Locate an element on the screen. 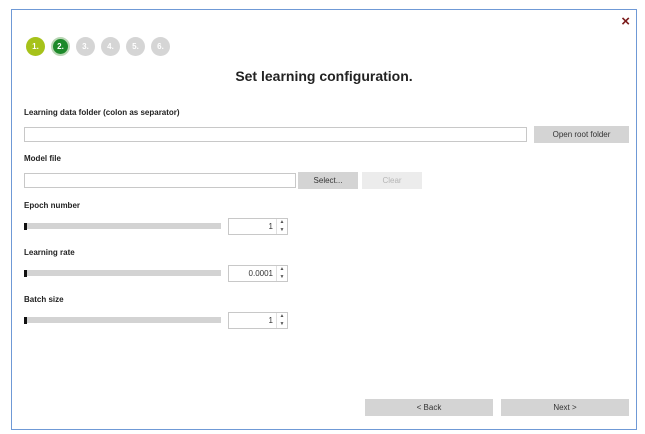 The image size is (645, 434). learning-rate-label: Learning rate is located at coordinates (49, 252).